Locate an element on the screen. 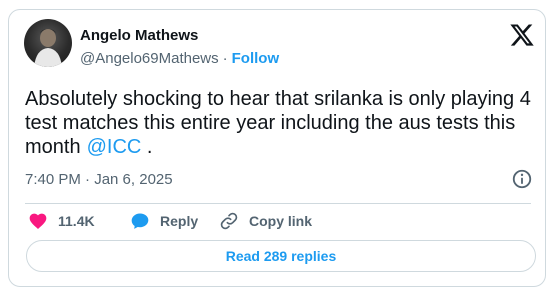 The height and width of the screenshot is (293, 554). copy-link-label: Copy link is located at coordinates (281, 221).